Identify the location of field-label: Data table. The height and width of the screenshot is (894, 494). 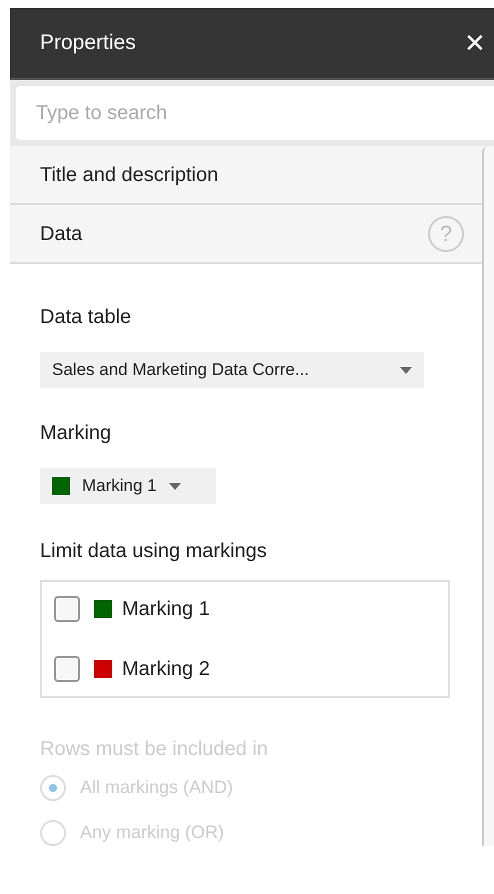
(86, 317).